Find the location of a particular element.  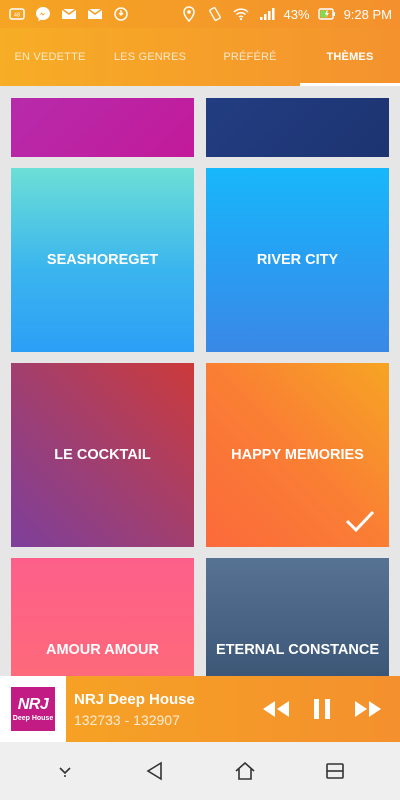

theme-label: ETERNAL CONSTANCE is located at coordinates (297, 650).